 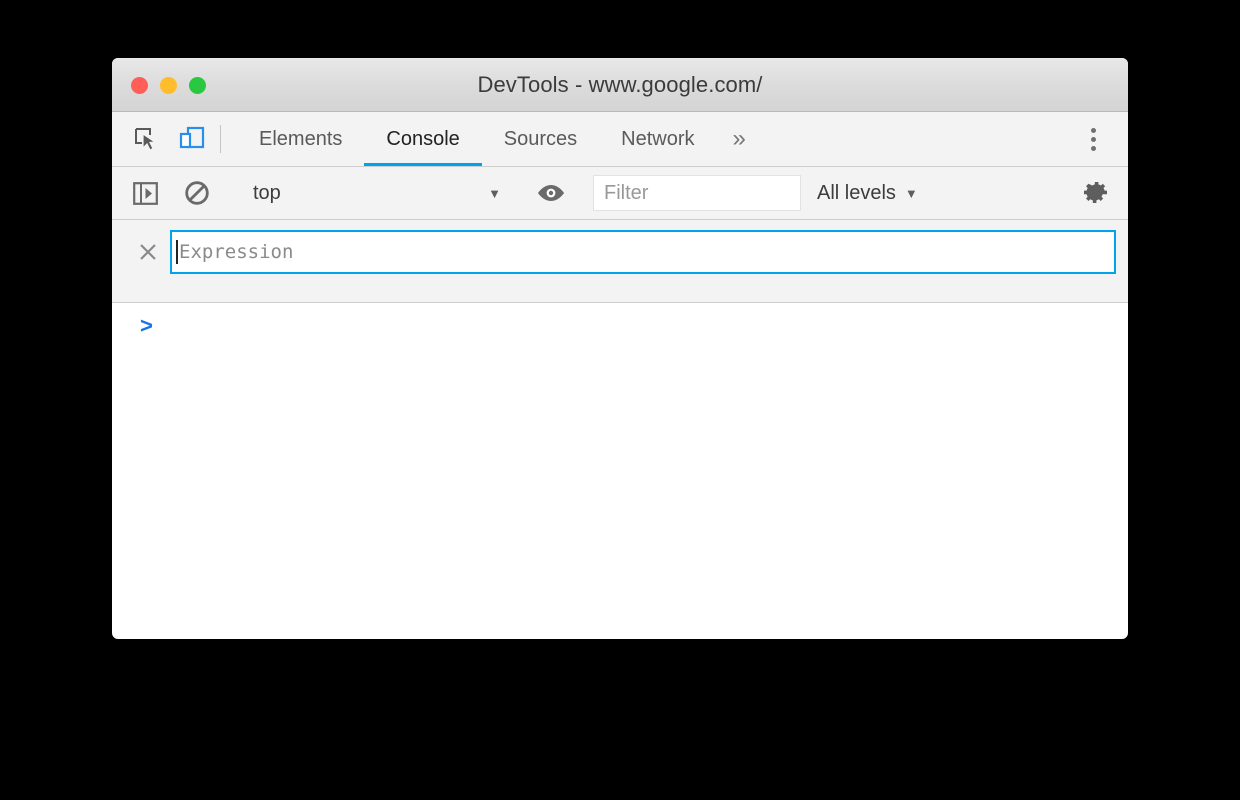 What do you see at coordinates (1093, 139) in the screenshot?
I see `kebab-menu-icon` at bounding box center [1093, 139].